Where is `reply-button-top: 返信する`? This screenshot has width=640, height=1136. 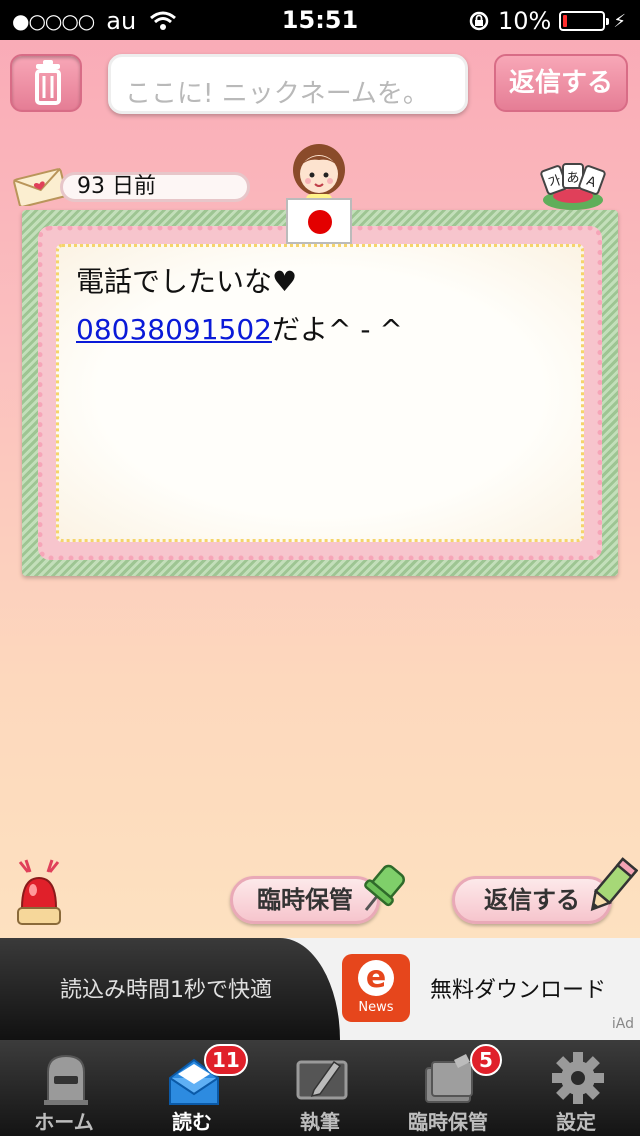
reply-button-top: 返信する is located at coordinates (561, 83).